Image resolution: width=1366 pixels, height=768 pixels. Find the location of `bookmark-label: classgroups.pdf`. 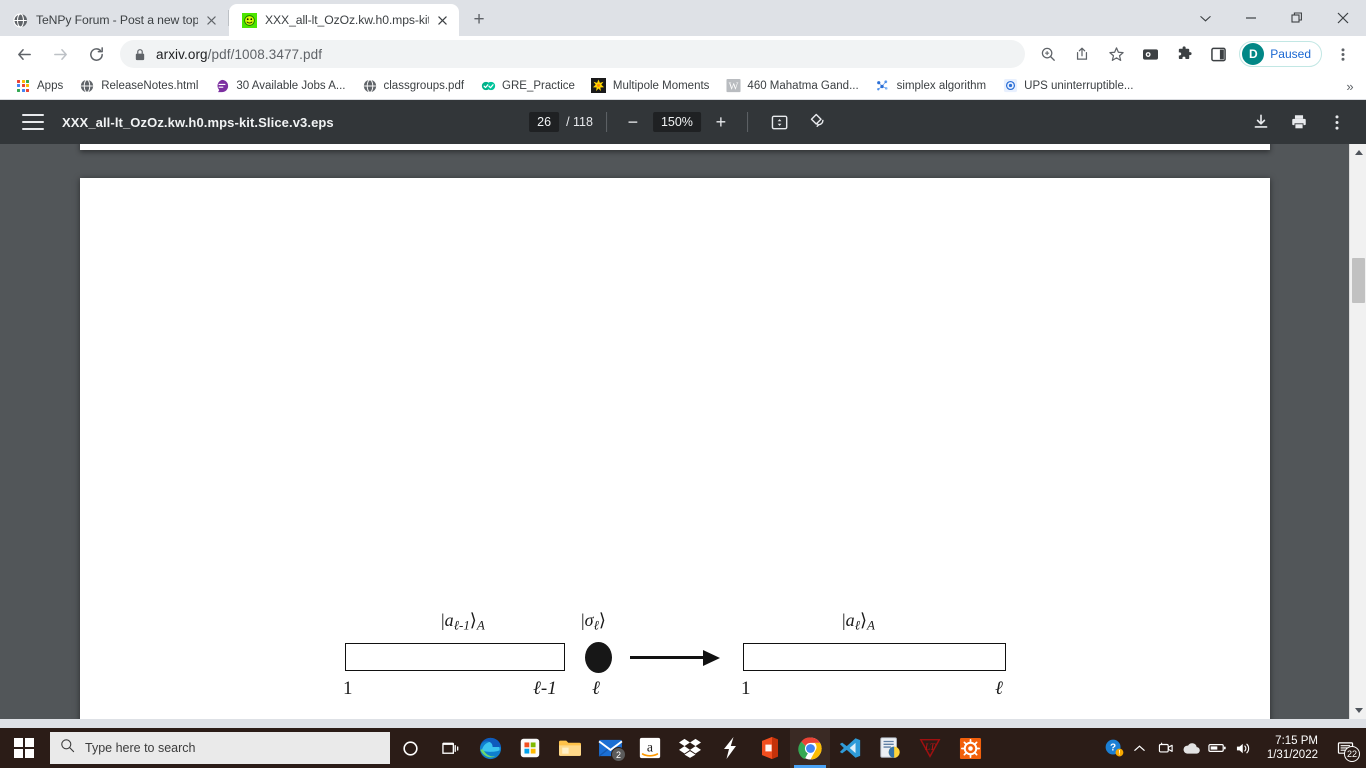

bookmark-label: classgroups.pdf is located at coordinates (424, 85).